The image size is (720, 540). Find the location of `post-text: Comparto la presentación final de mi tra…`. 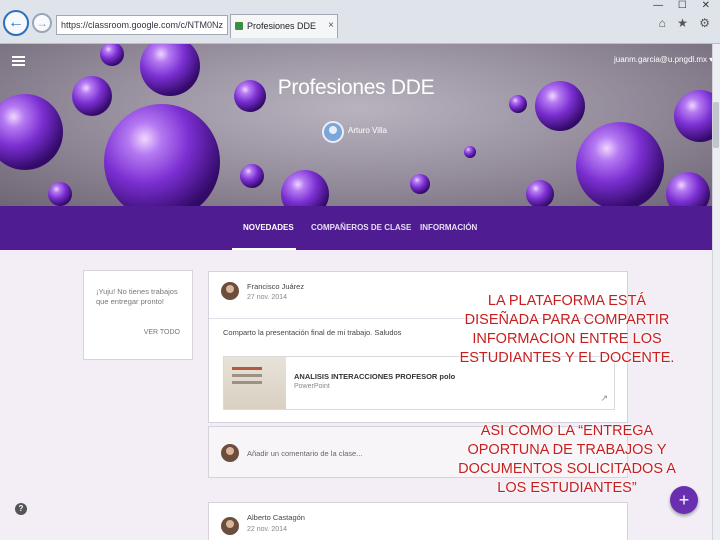

post-text: Comparto la presentación final de mi tra… is located at coordinates (312, 332).